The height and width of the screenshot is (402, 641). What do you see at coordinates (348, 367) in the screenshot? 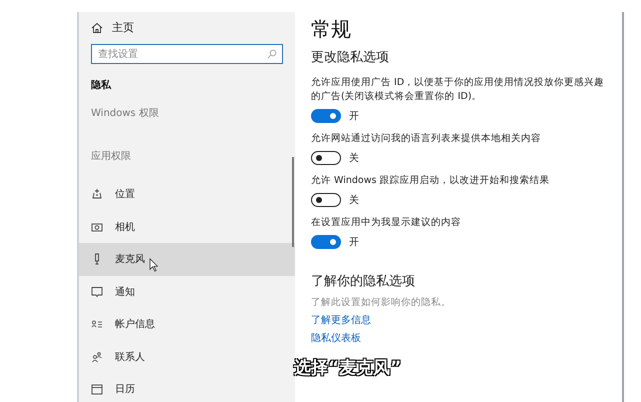
I see `video-caption: 选择“麦克风”` at bounding box center [348, 367].